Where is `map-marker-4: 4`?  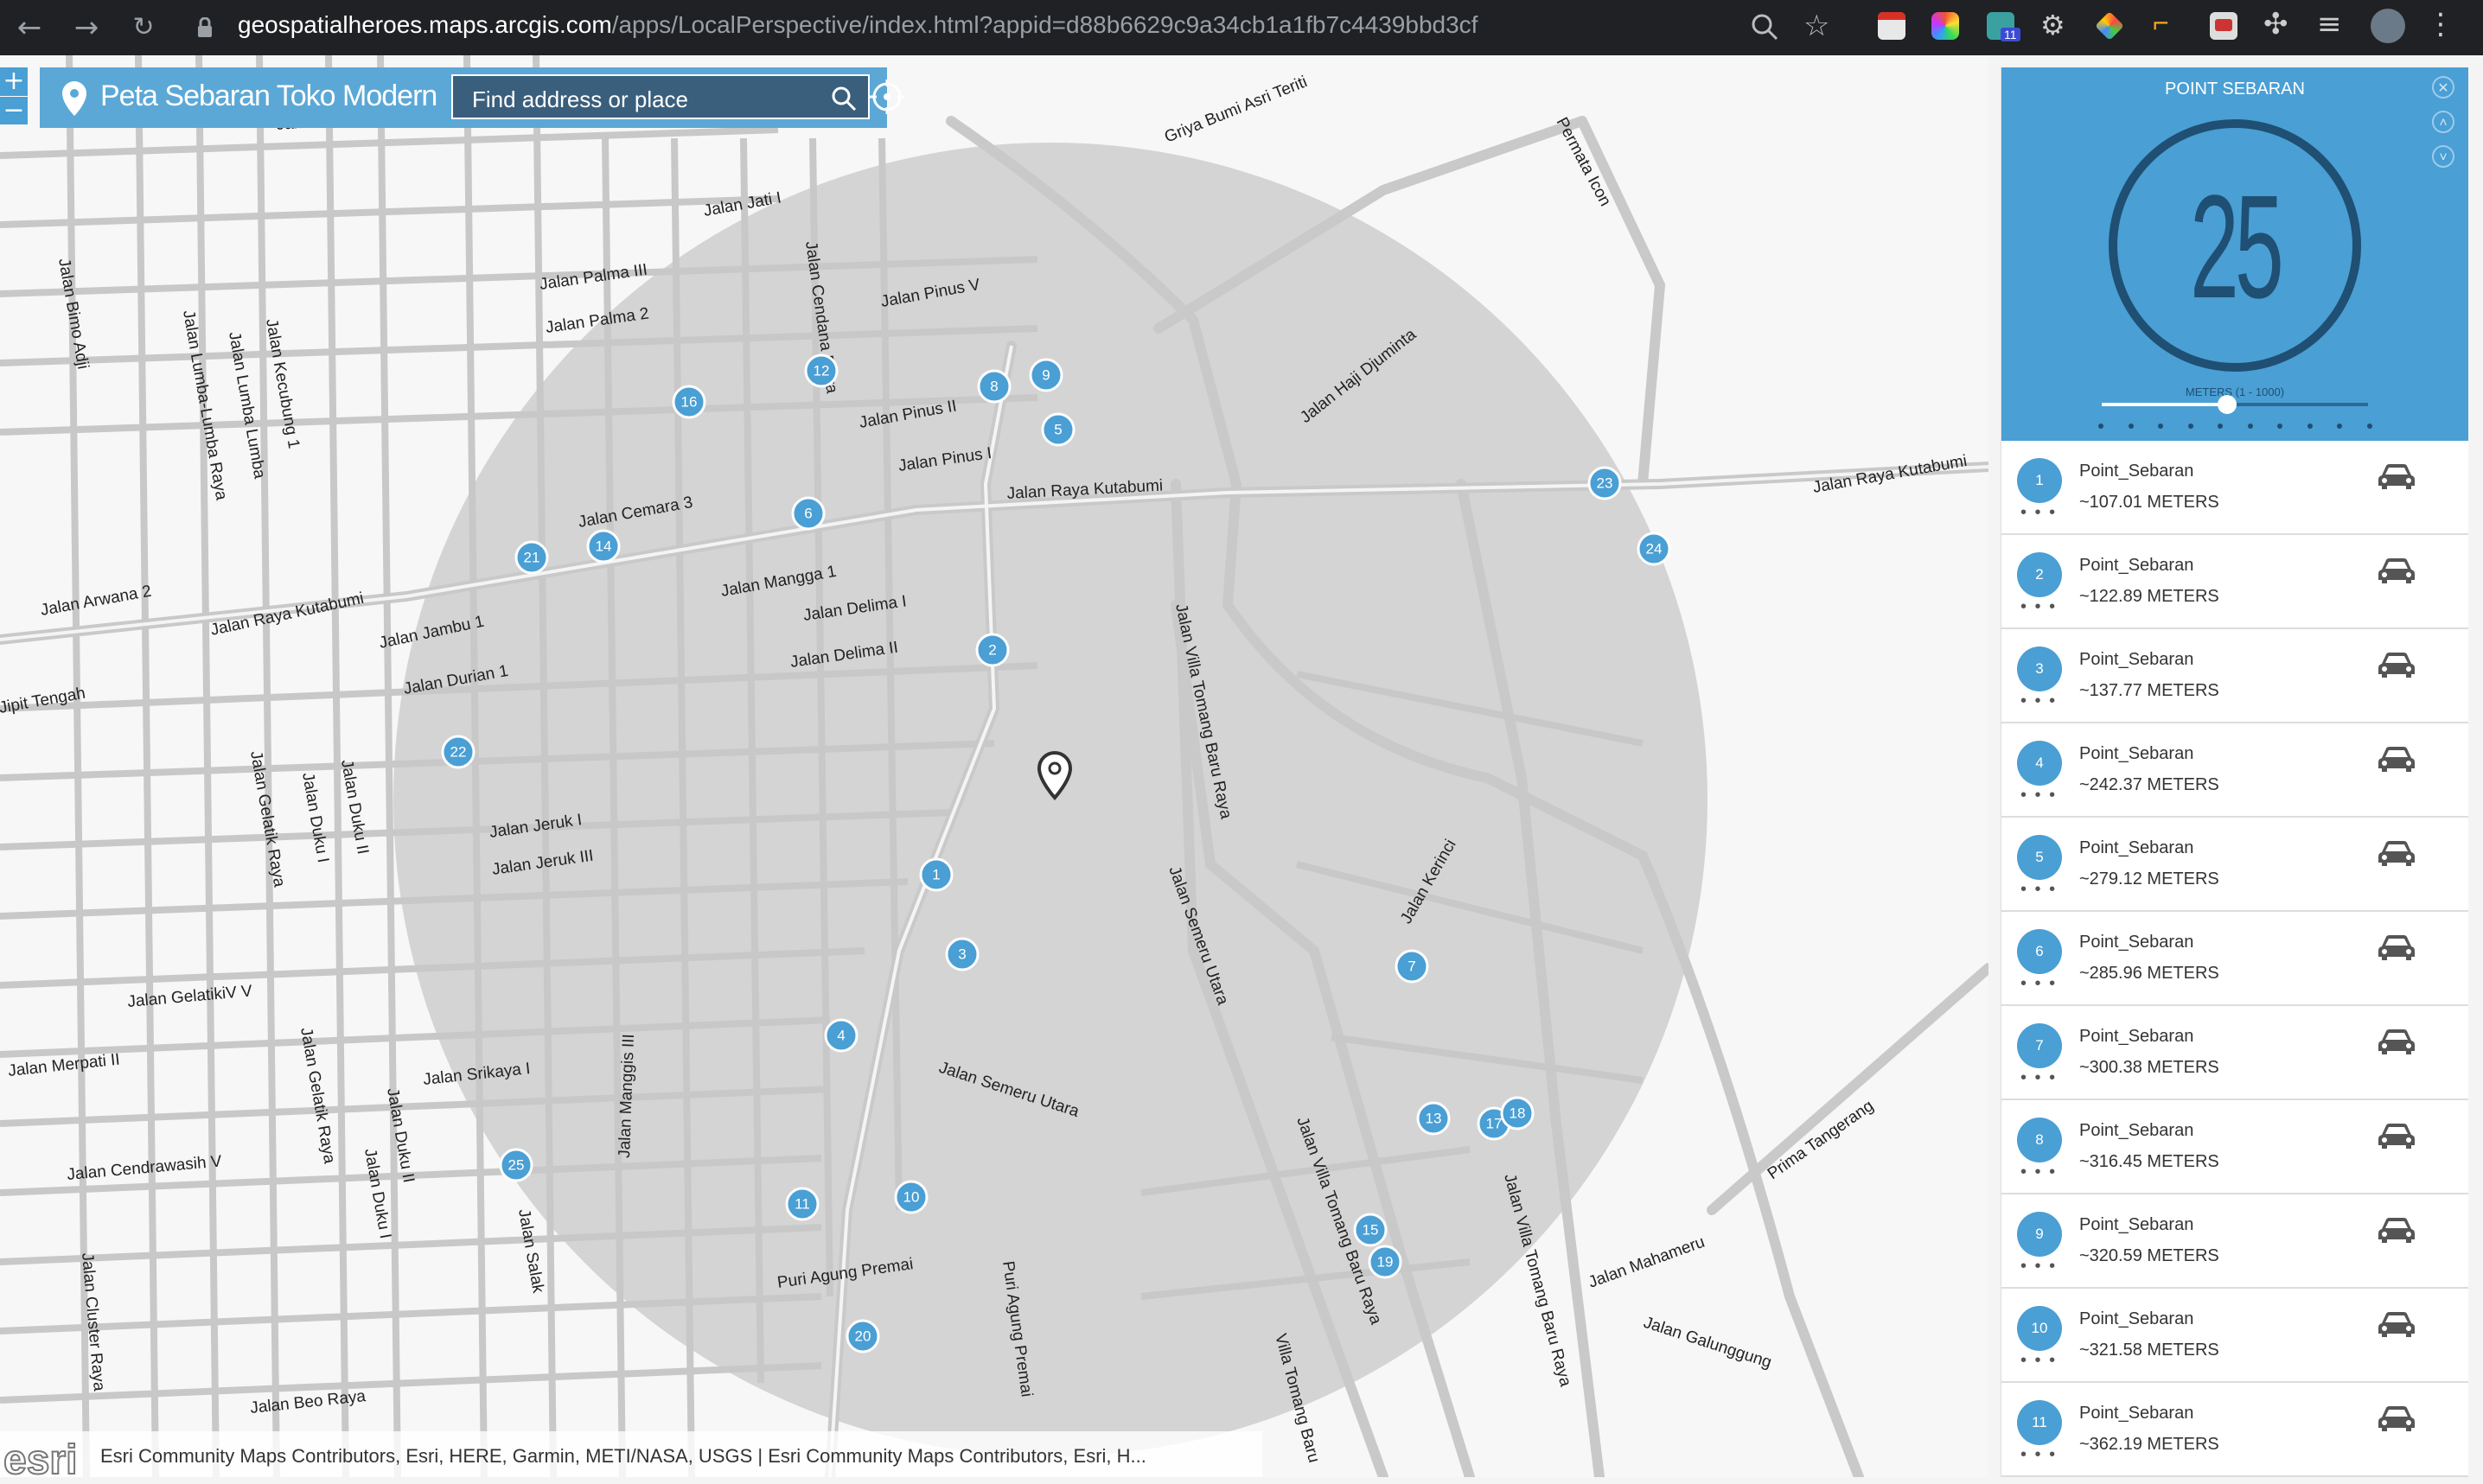 map-marker-4: 4 is located at coordinates (841, 1035).